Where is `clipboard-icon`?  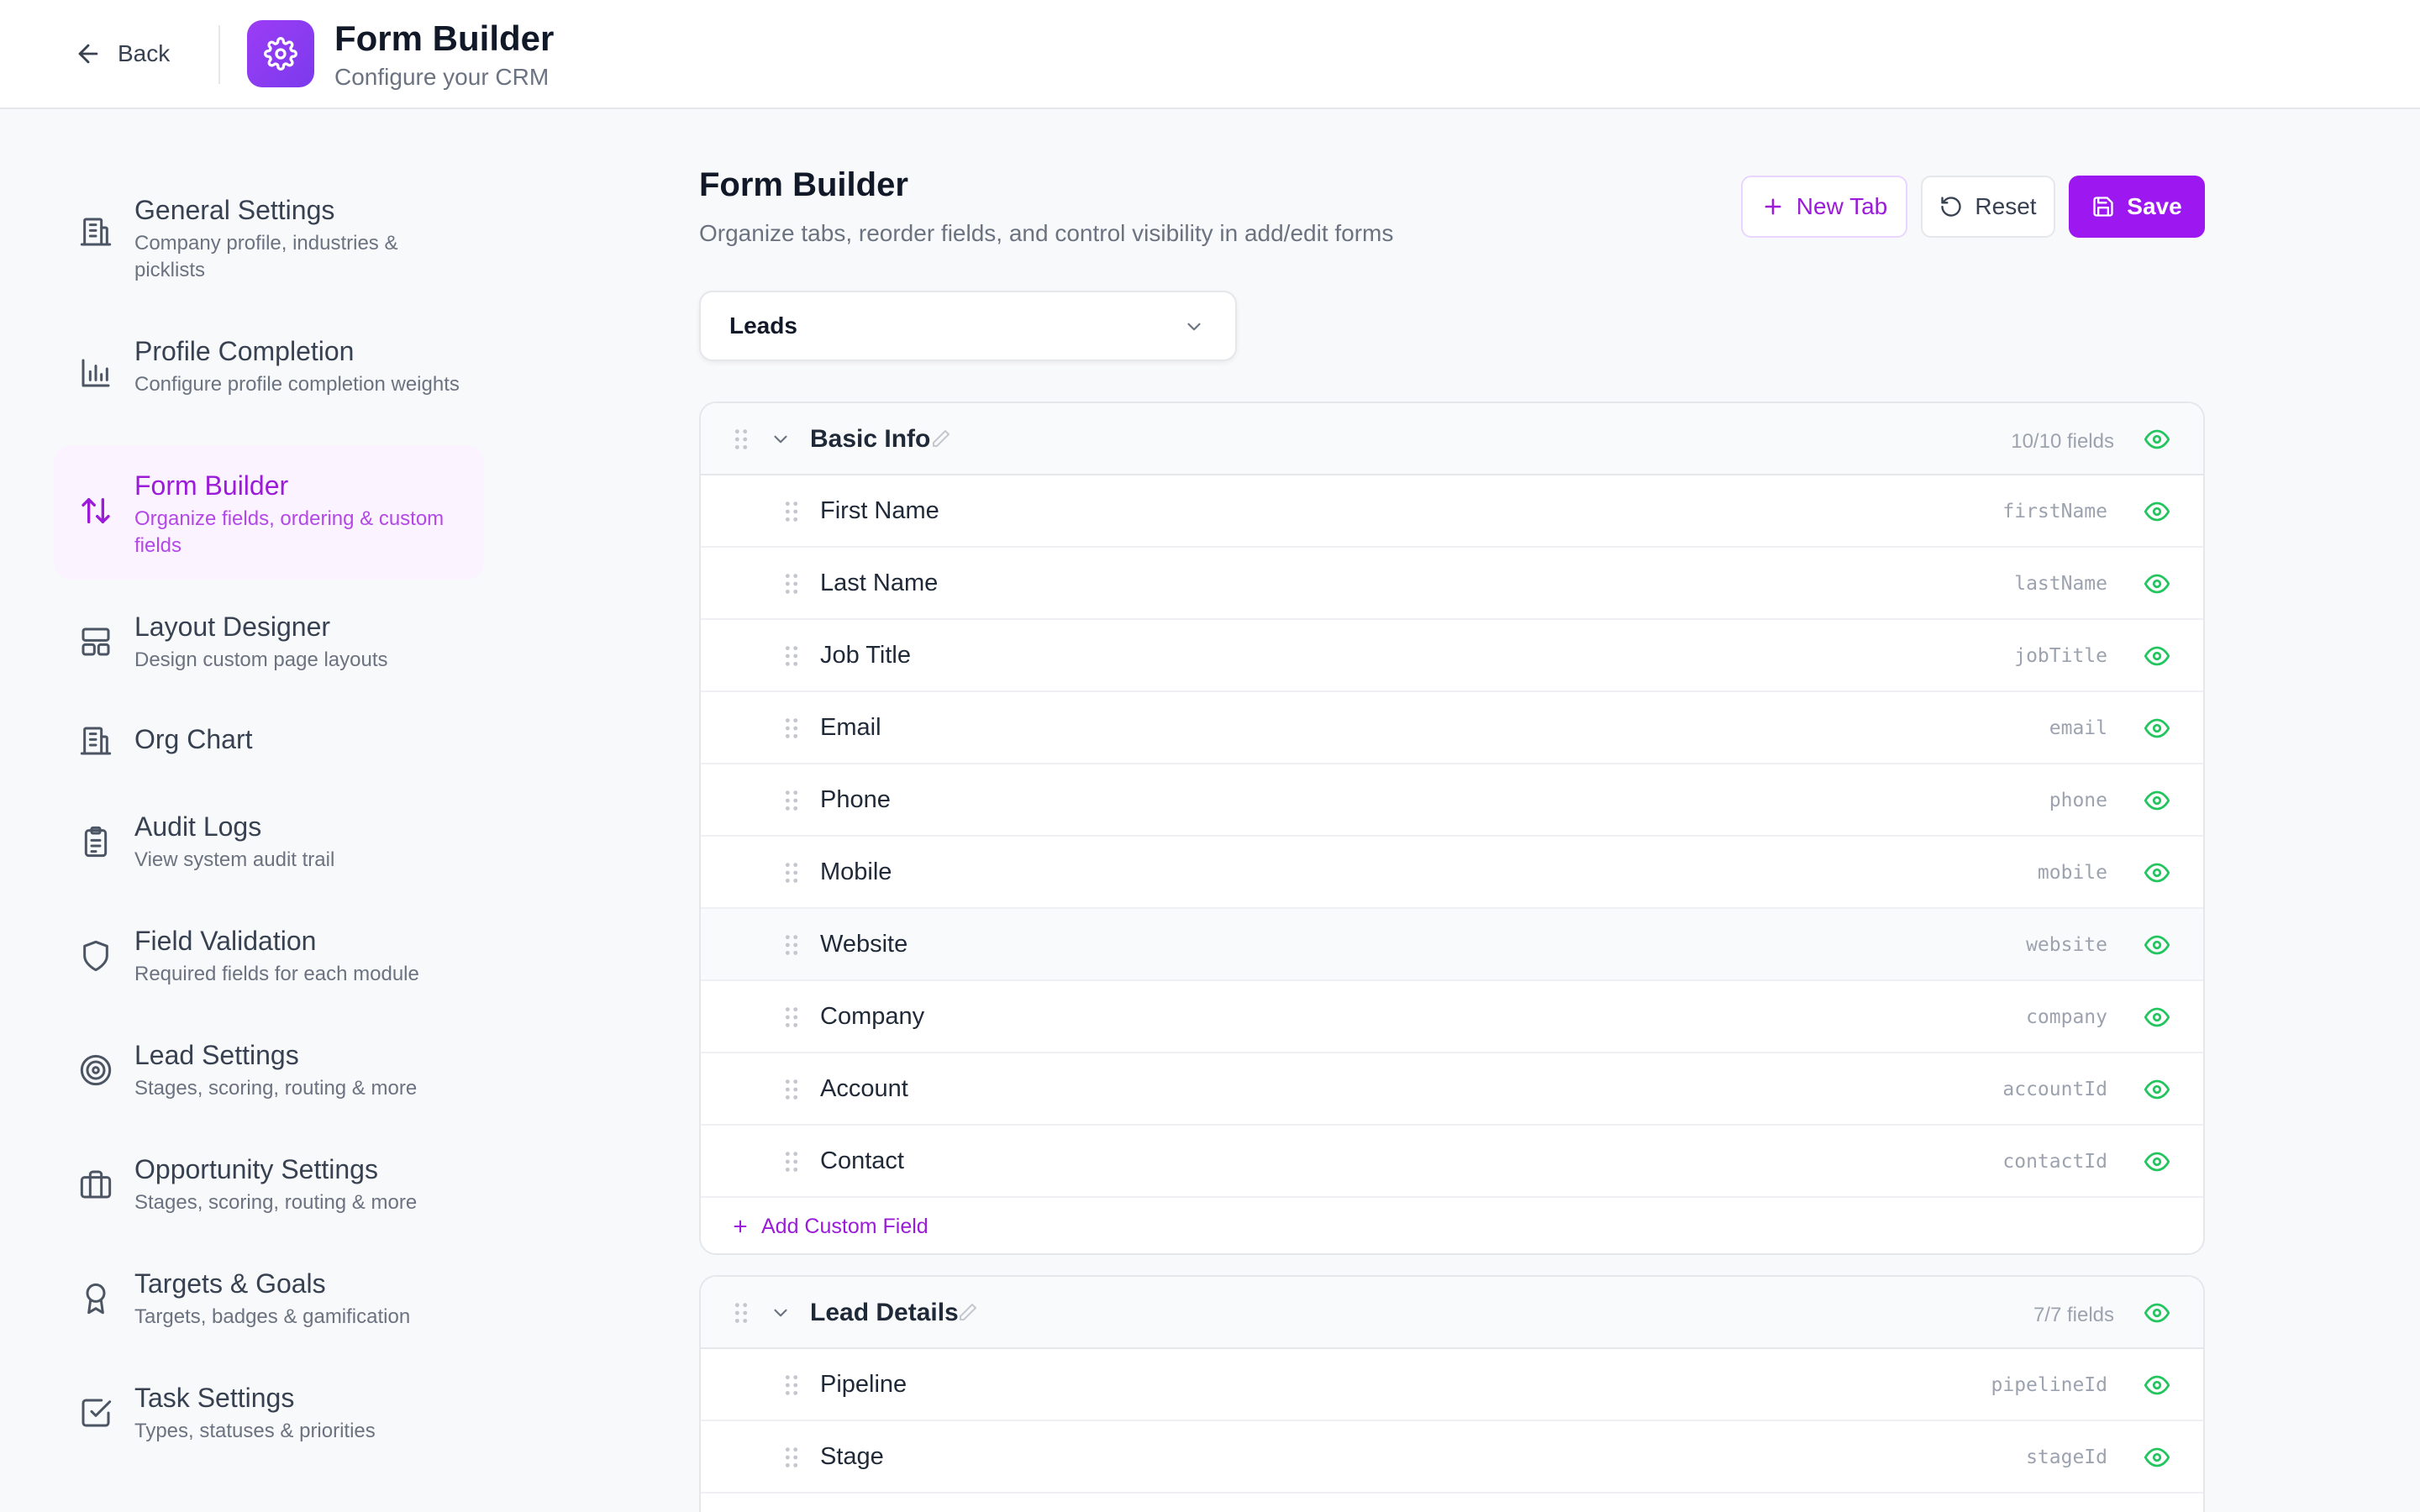
clipboard-icon is located at coordinates (96, 841).